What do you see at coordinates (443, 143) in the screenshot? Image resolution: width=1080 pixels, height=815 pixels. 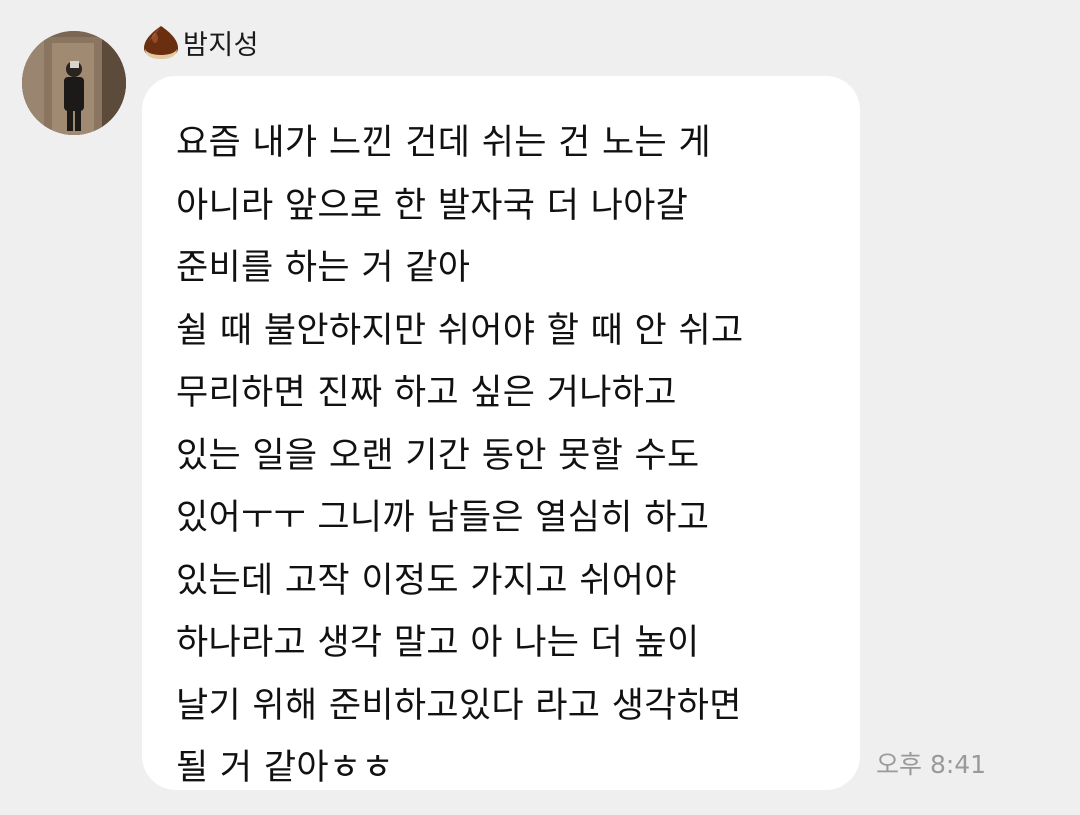 I see `message-line: 요즘 내가 느낀 건데 쉬는 건 노는 게` at bounding box center [443, 143].